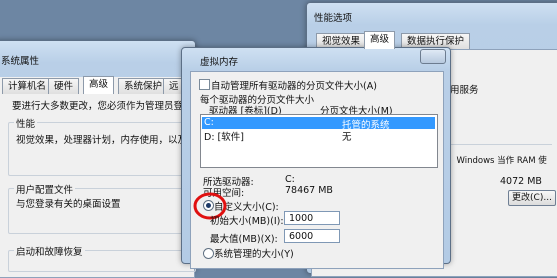  Describe the element at coordinates (224, 137) in the screenshot. I see `drive-row-d-drive: D: [软件]` at that location.